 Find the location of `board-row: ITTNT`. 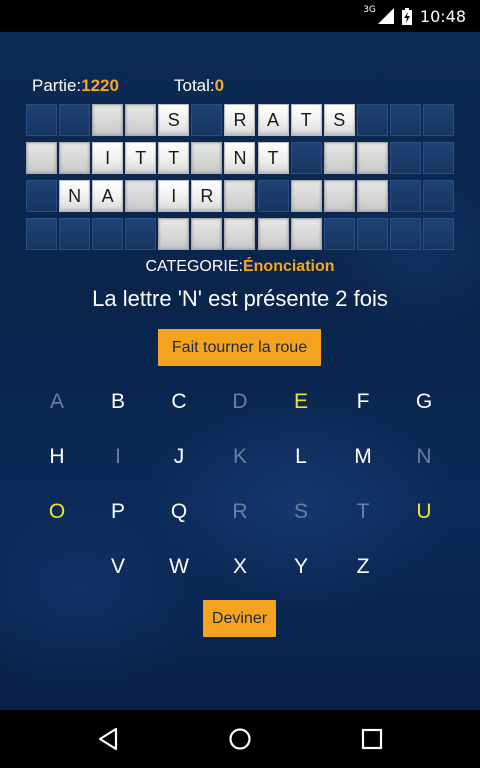

board-row: ITTNT is located at coordinates (240, 158).